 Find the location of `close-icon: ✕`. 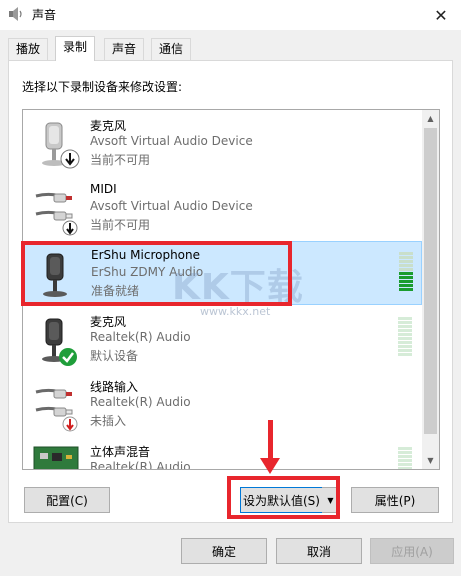

close-icon: ✕ is located at coordinates (441, 15).